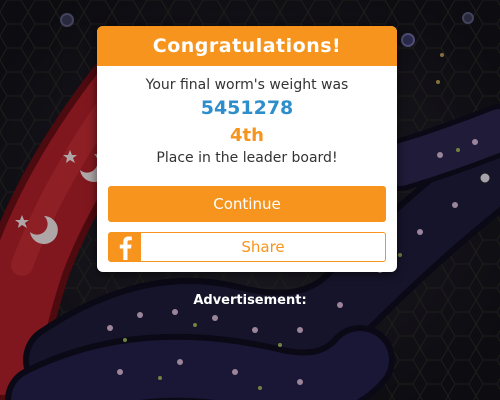 This screenshot has height=400, width=500. I want to click on weight-value: 5451278, so click(247, 108).